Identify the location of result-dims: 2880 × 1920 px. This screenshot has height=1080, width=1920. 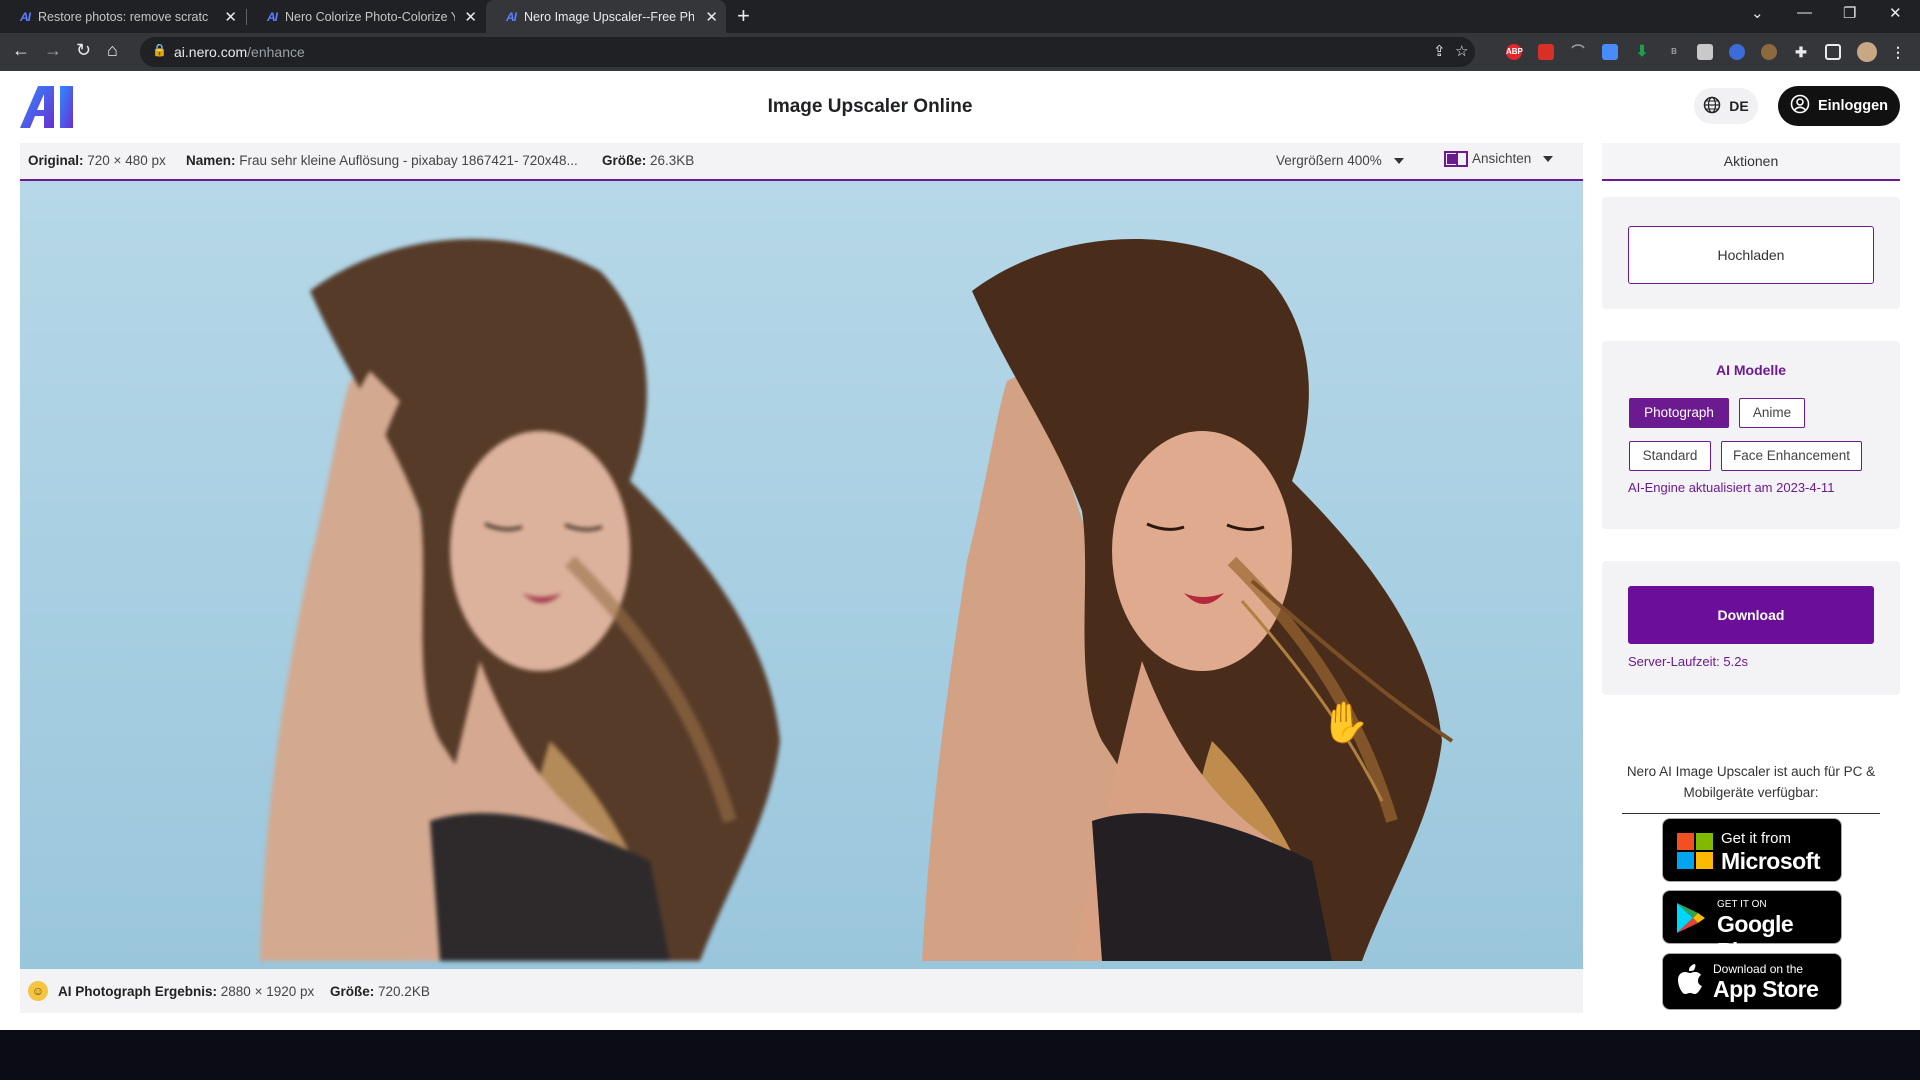
(267, 991).